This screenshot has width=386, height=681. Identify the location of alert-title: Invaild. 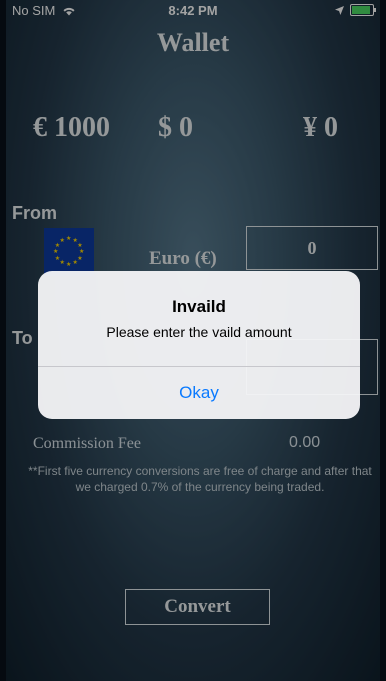
(199, 306).